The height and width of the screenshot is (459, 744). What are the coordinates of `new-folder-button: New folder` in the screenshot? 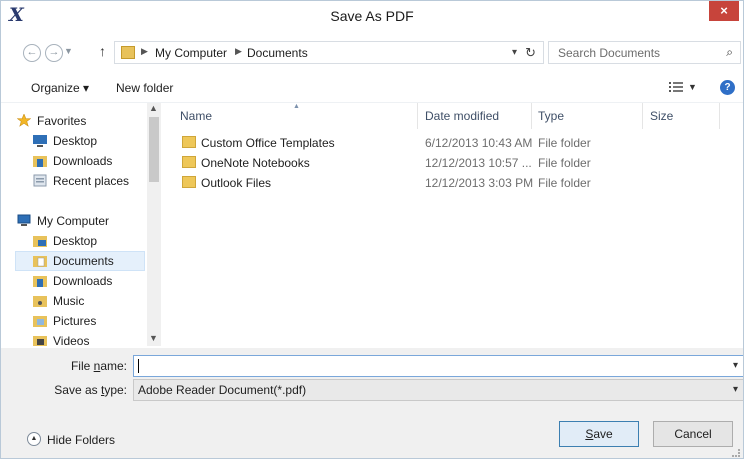 It's located at (144, 88).